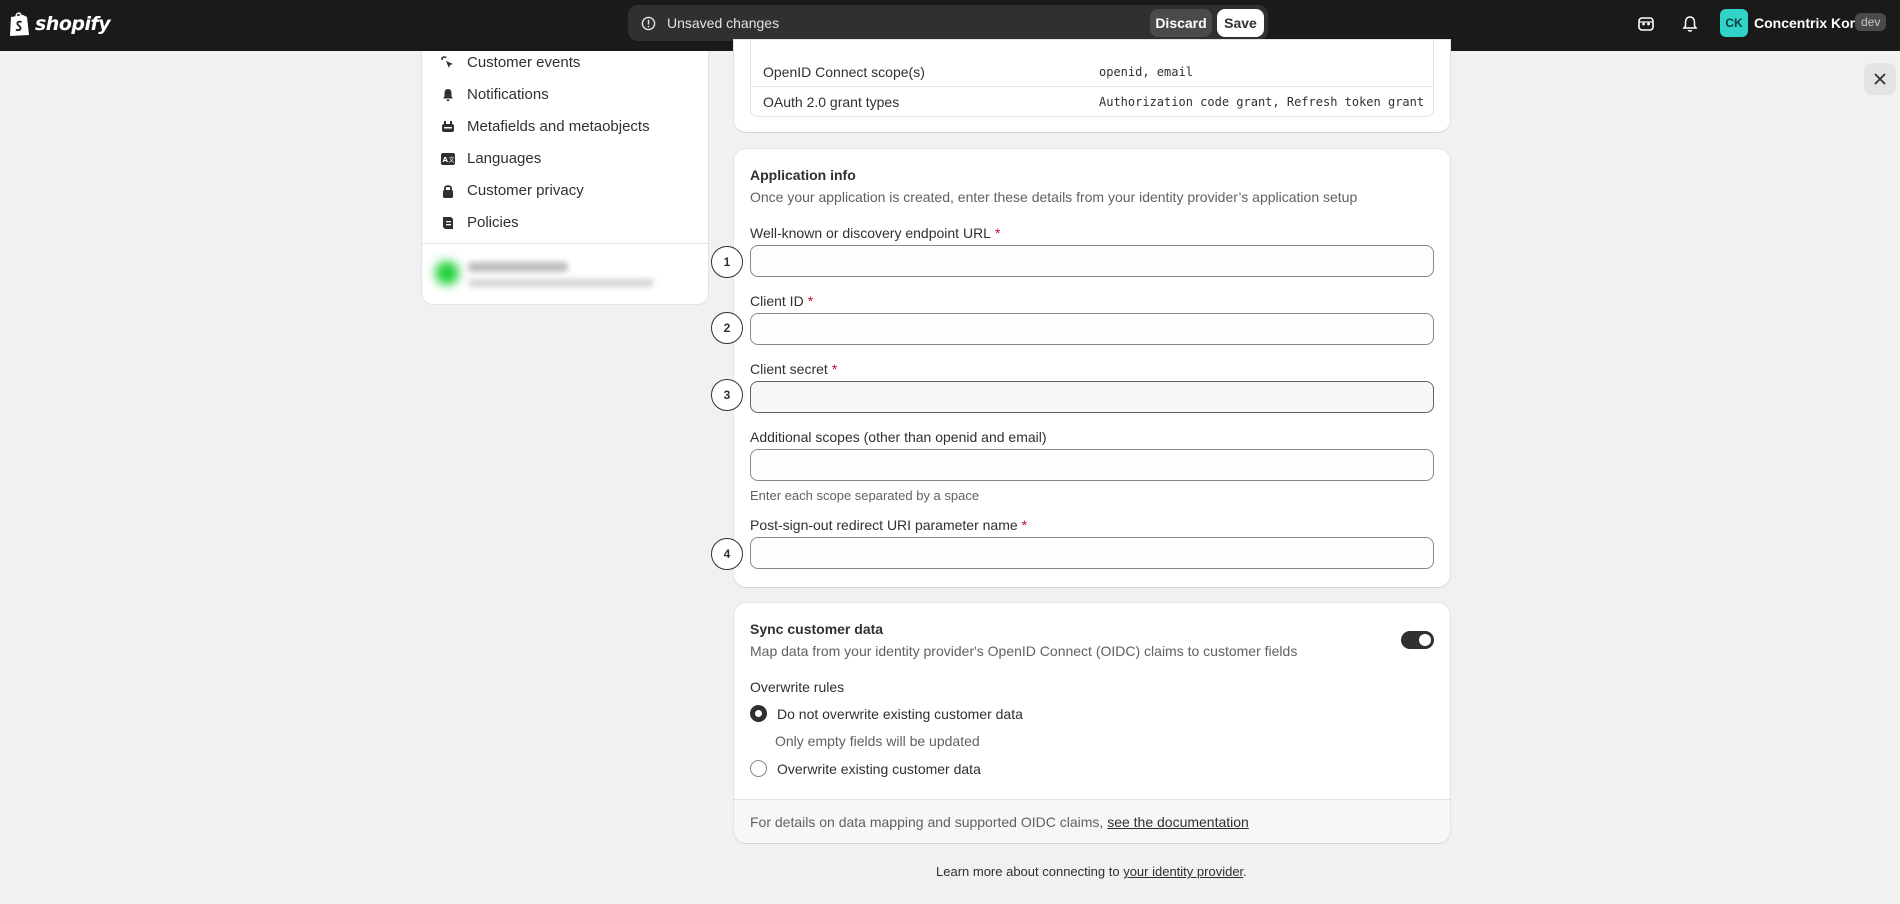  What do you see at coordinates (447, 61) in the screenshot?
I see `cursor-click-icon` at bounding box center [447, 61].